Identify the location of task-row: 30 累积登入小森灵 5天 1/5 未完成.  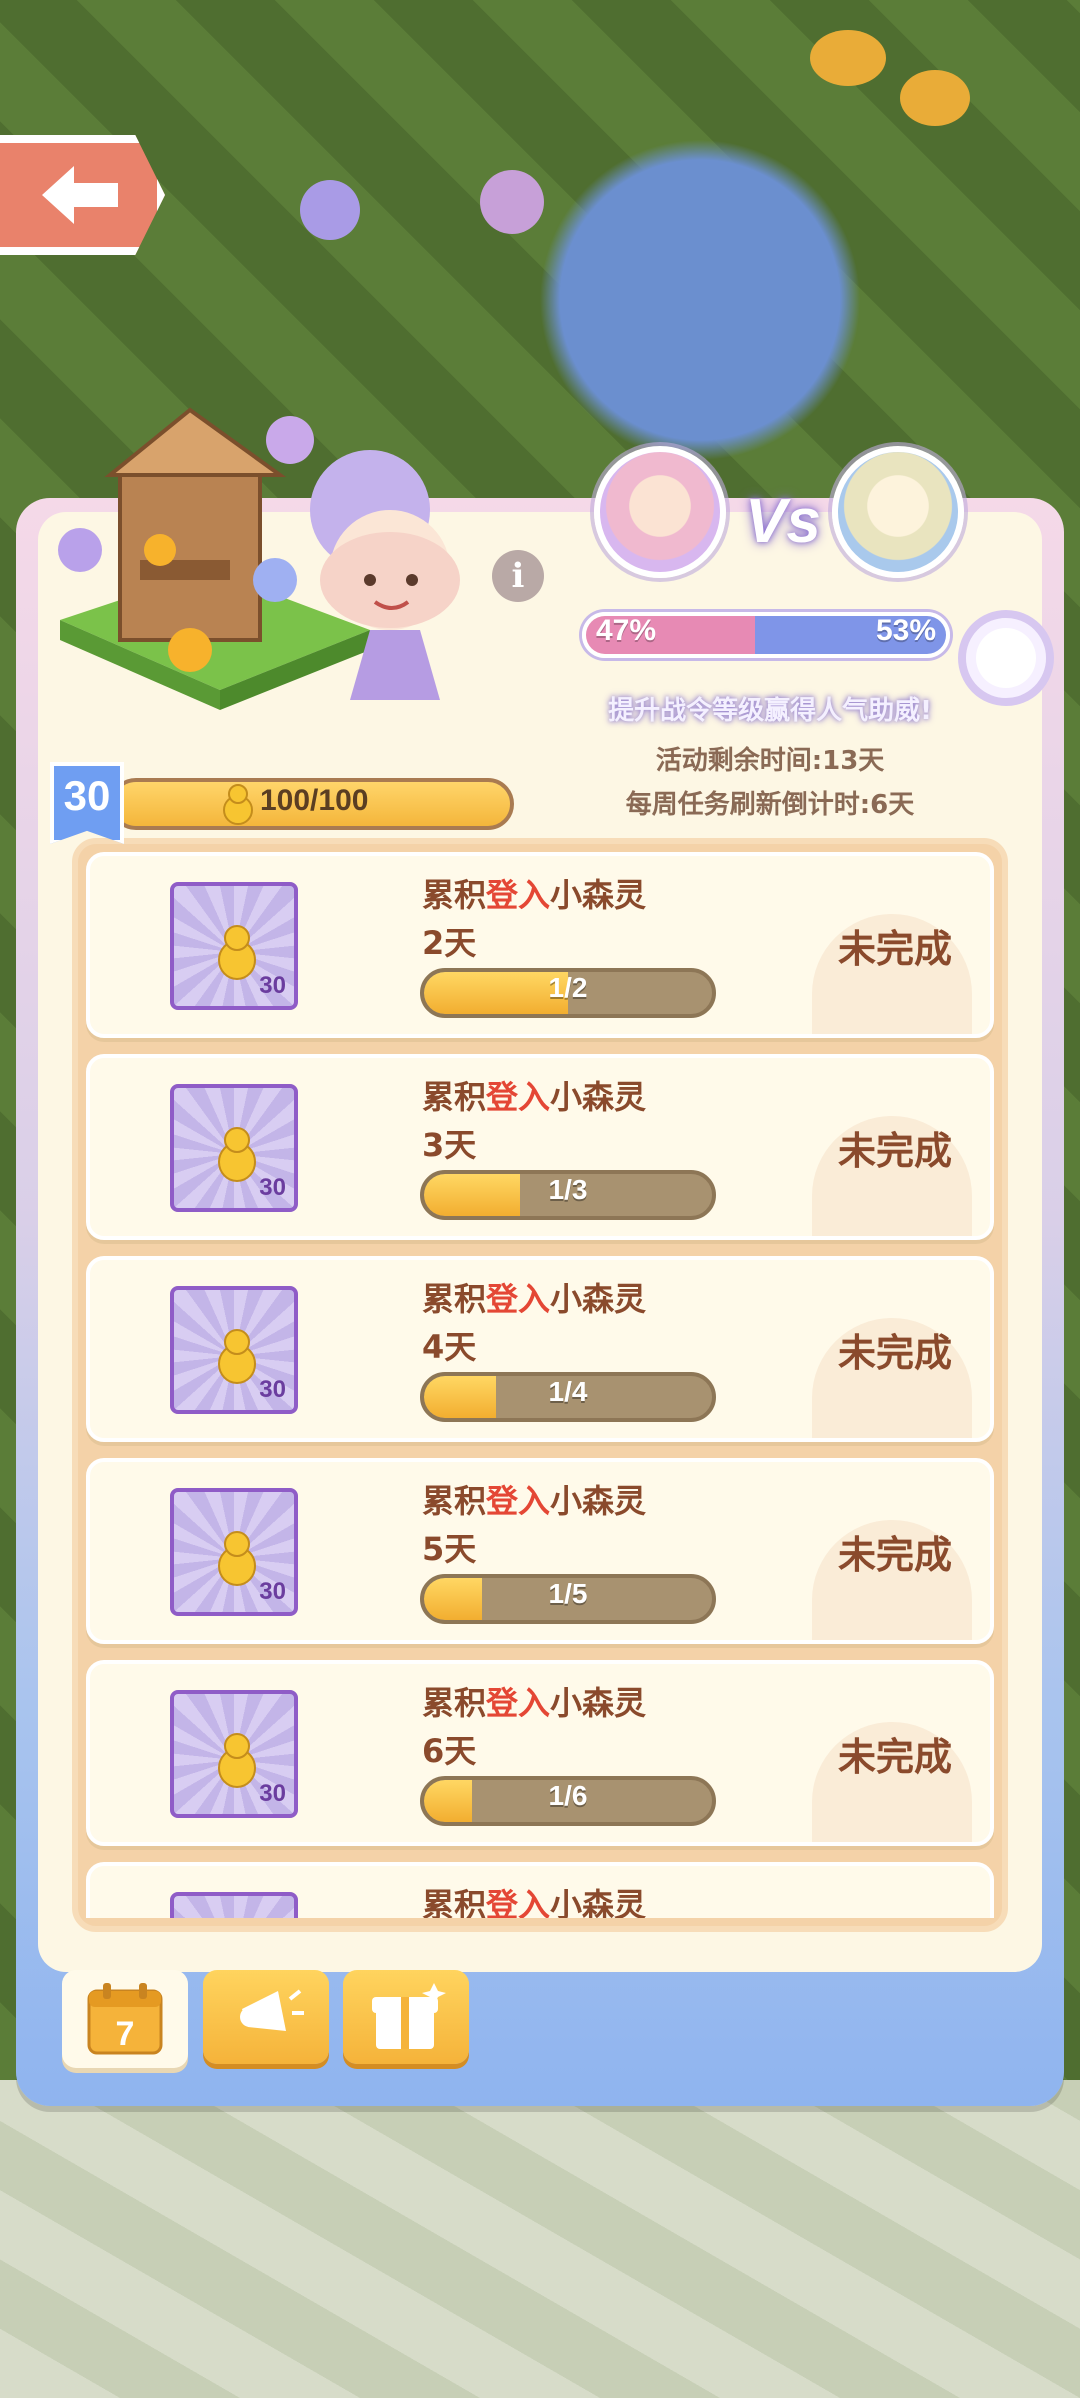
(540, 1551).